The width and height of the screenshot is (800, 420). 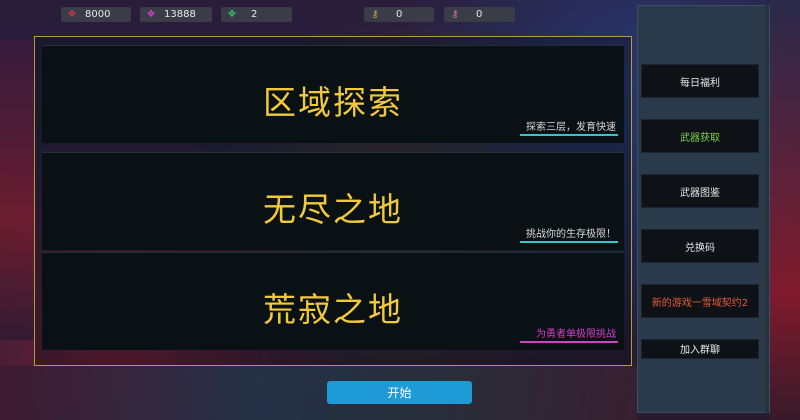 I want to click on start-button-label: 开始, so click(x=399, y=393).